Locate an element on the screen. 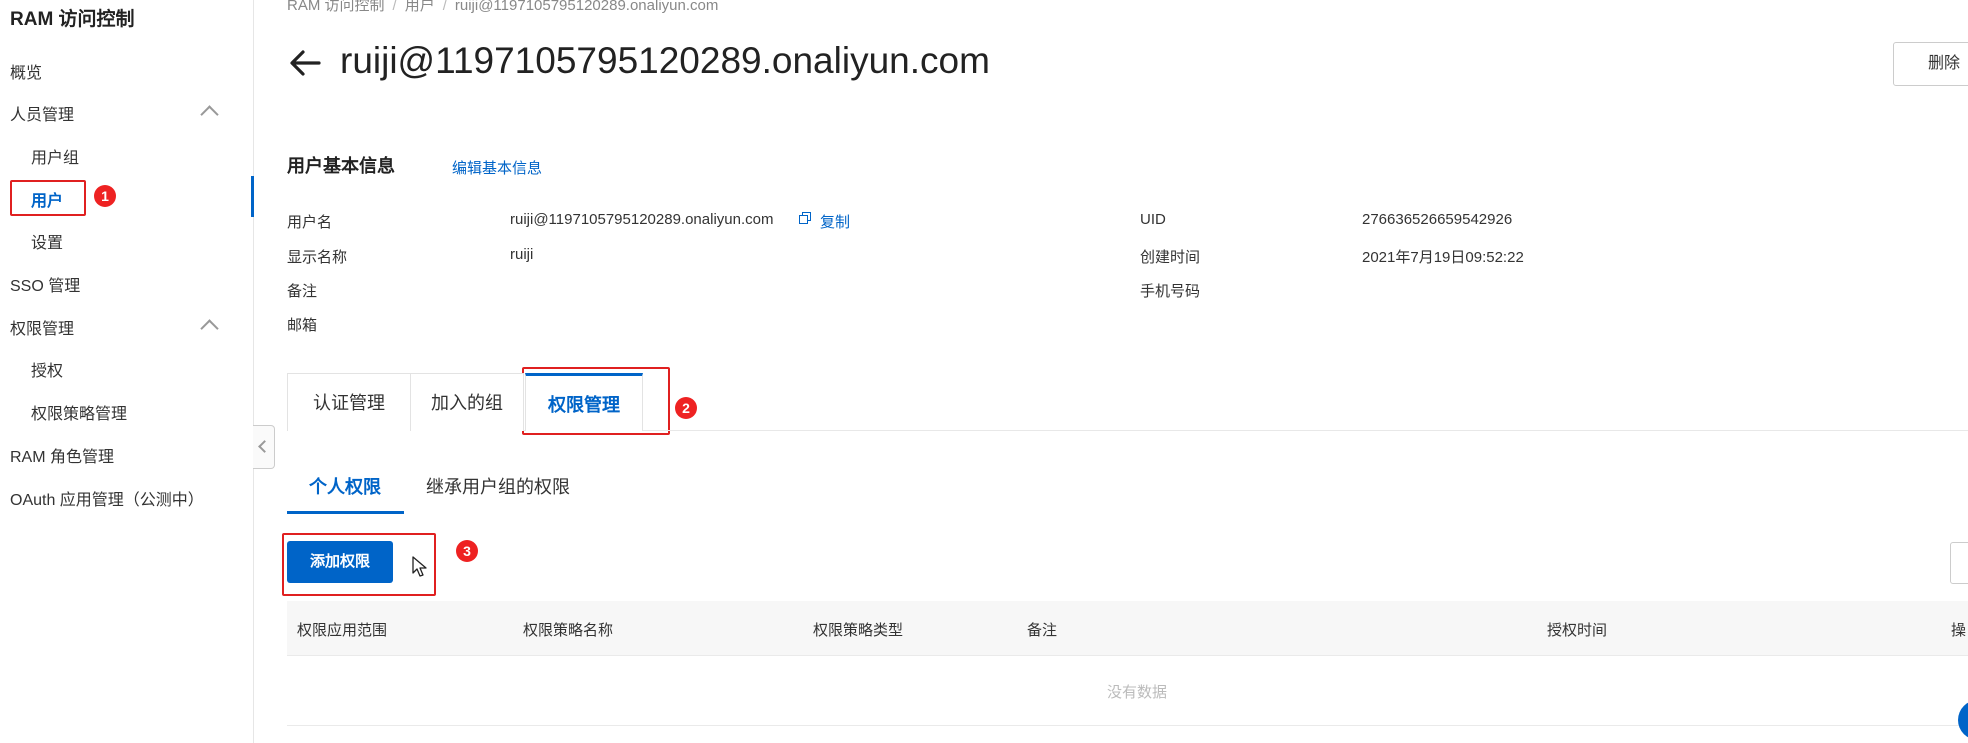 Image resolution: width=1968 pixels, height=743 pixels. sidebar-item-grants: 授权 is located at coordinates (47, 369).